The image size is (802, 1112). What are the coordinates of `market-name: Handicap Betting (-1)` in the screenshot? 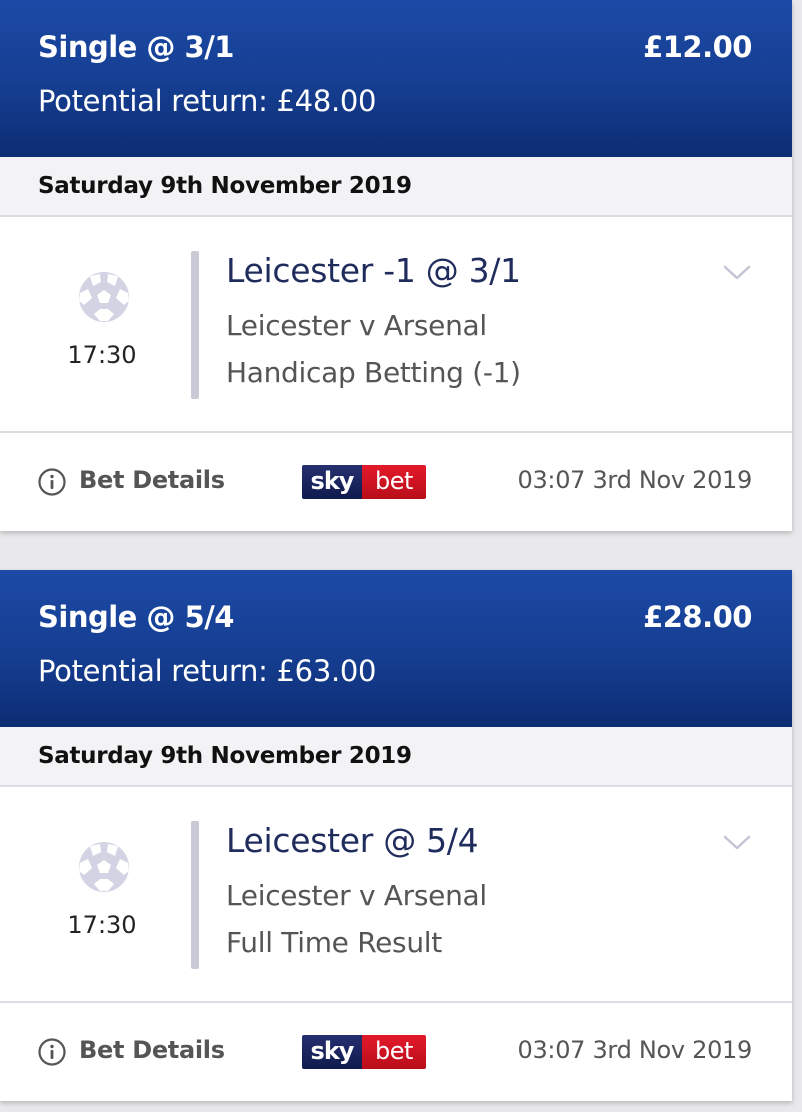 It's located at (373, 372).